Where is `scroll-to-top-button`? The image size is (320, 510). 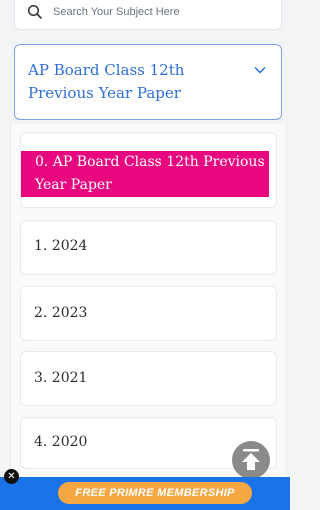 scroll-to-top-button is located at coordinates (251, 460).